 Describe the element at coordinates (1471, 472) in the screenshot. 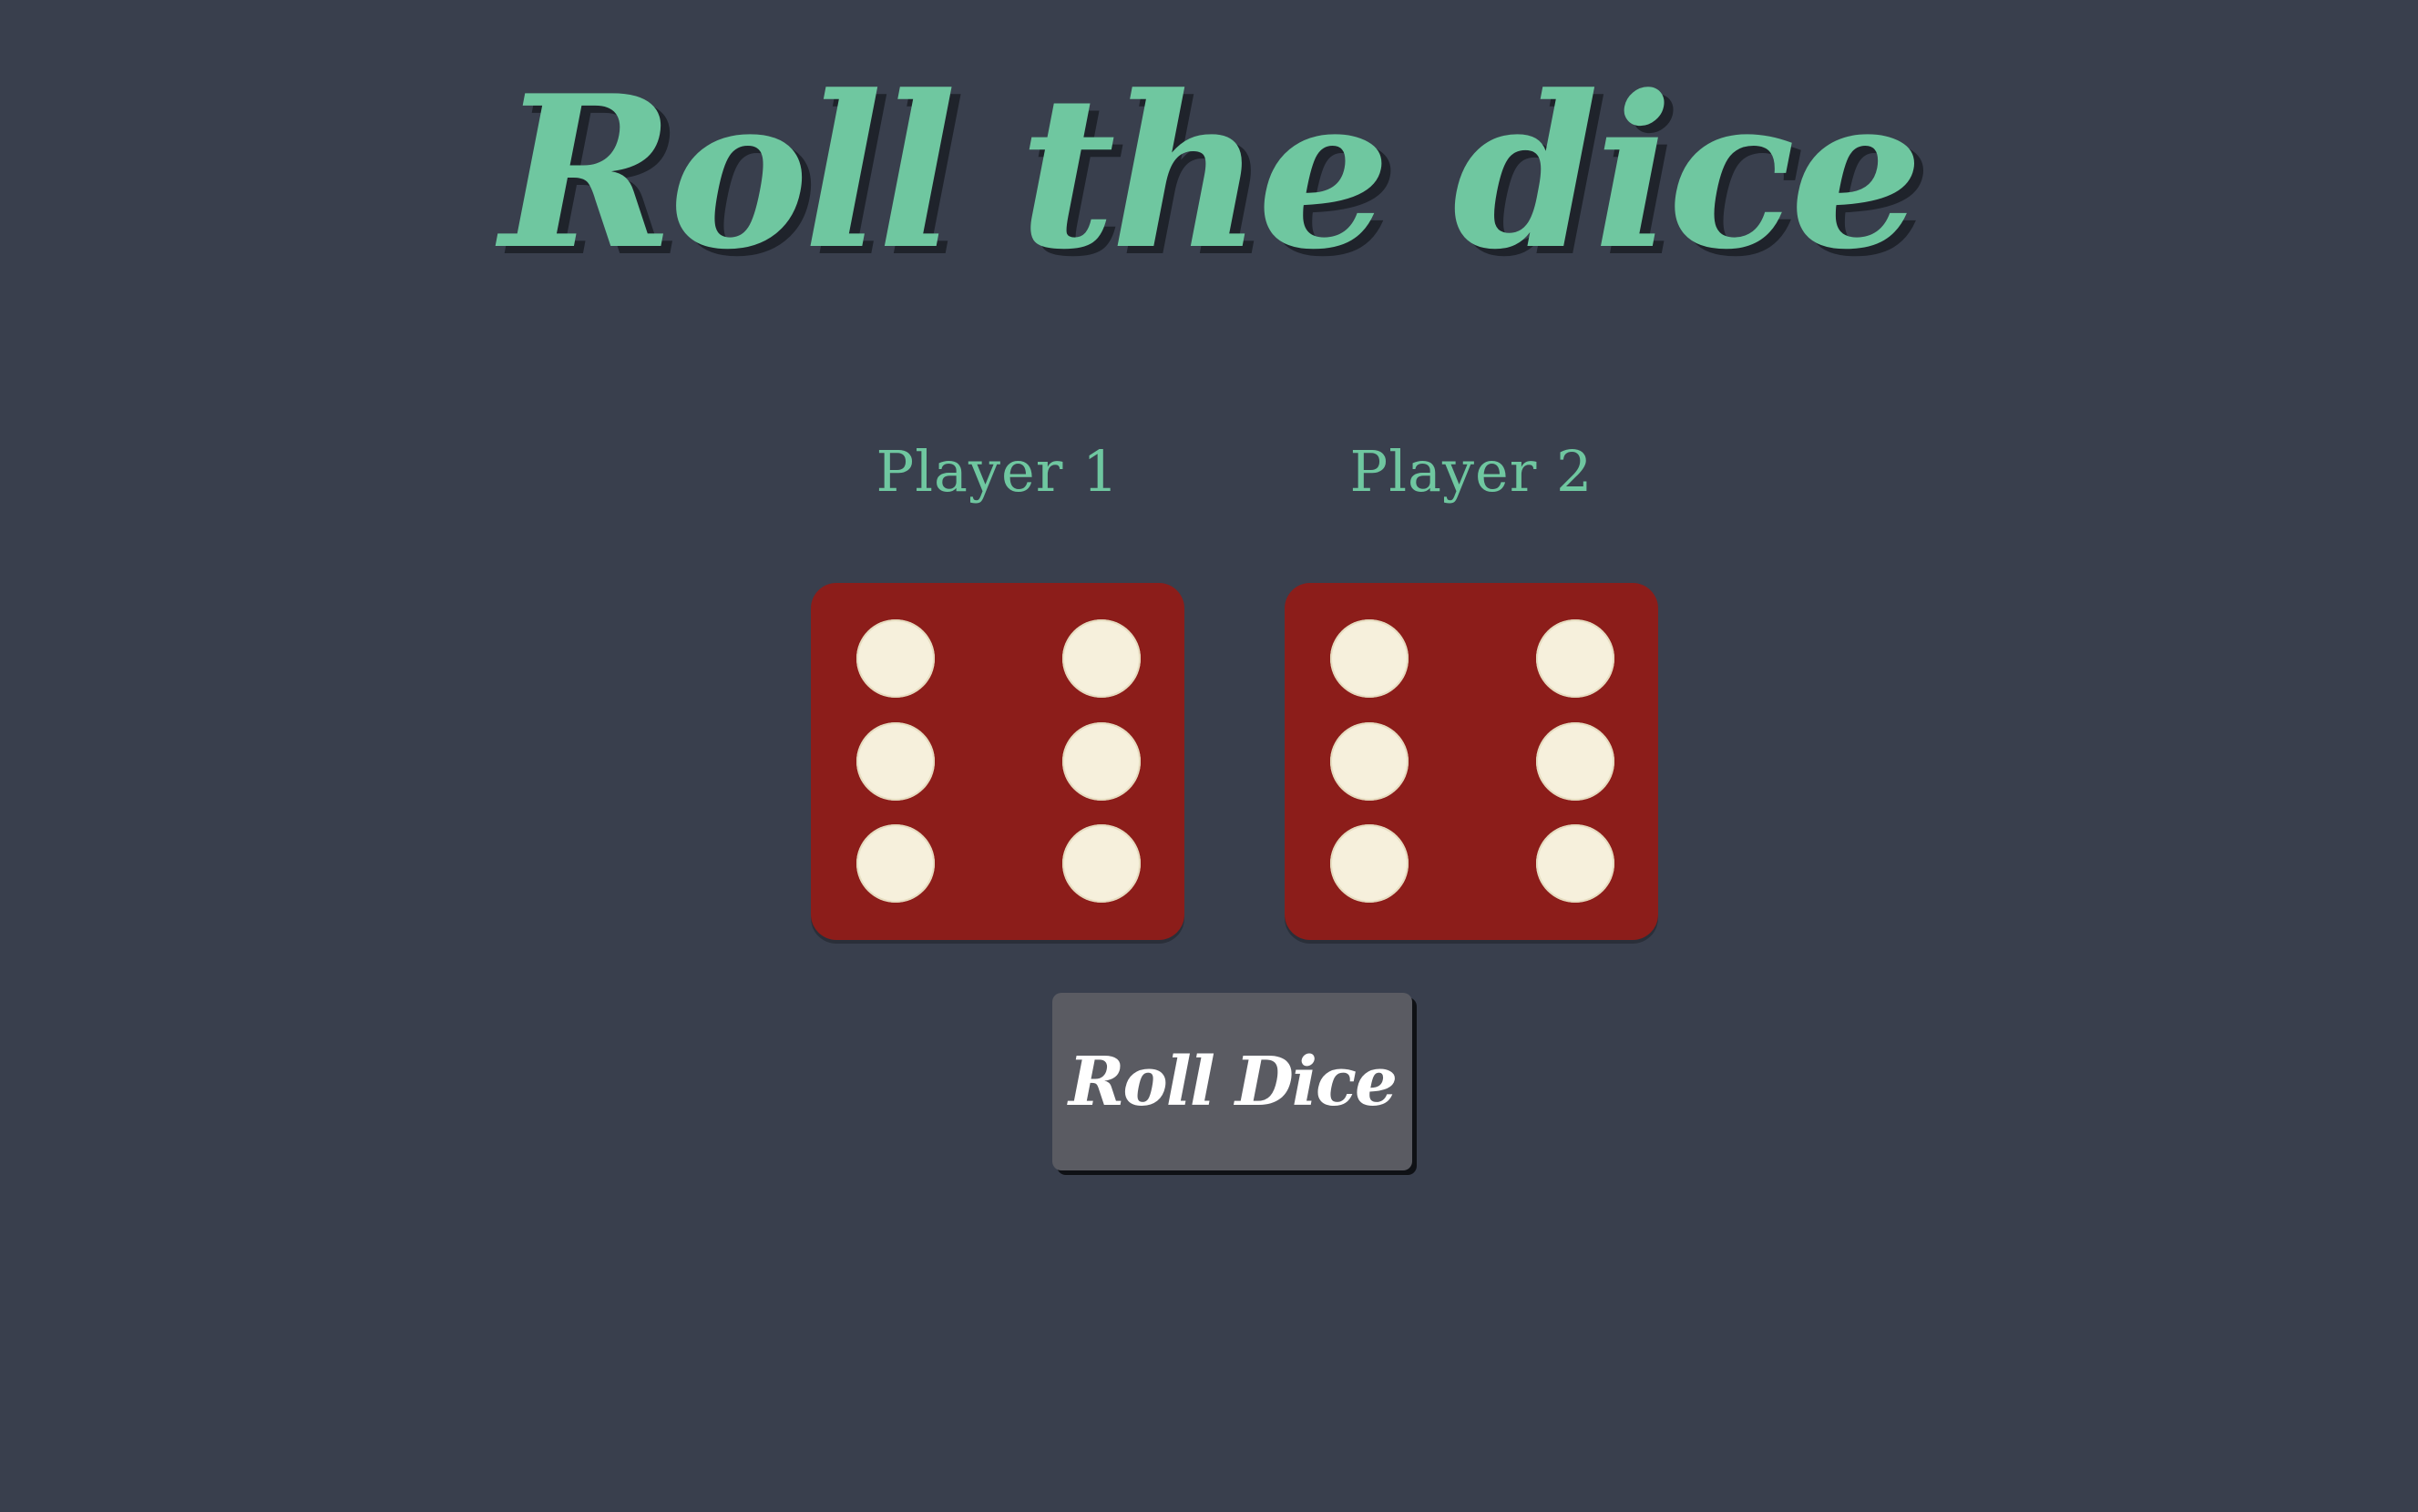

I see `player-2-label: Player 2` at that location.